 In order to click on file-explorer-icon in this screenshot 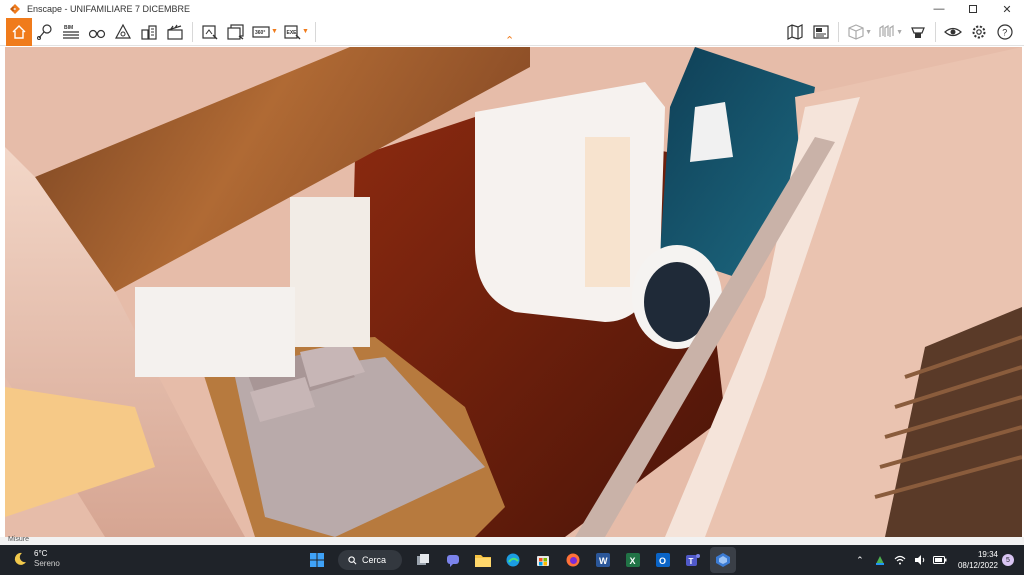, I will do `click(483, 561)`.